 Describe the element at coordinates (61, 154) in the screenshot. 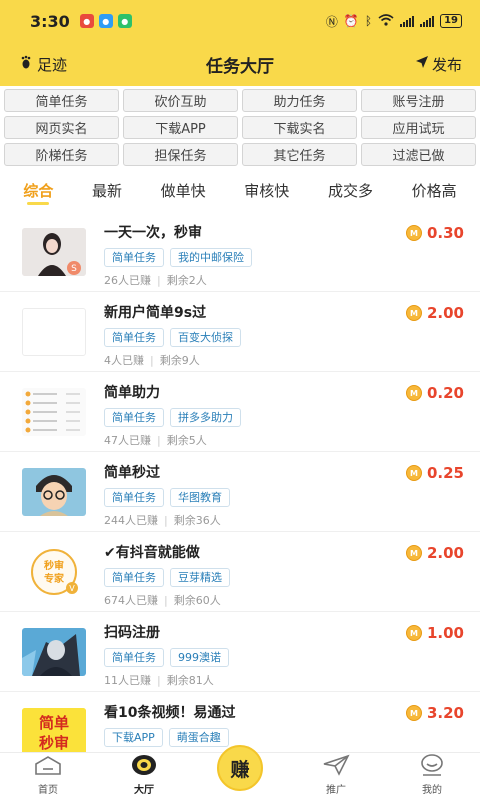

I see `category-ladder-task: 阶梯任务` at that location.